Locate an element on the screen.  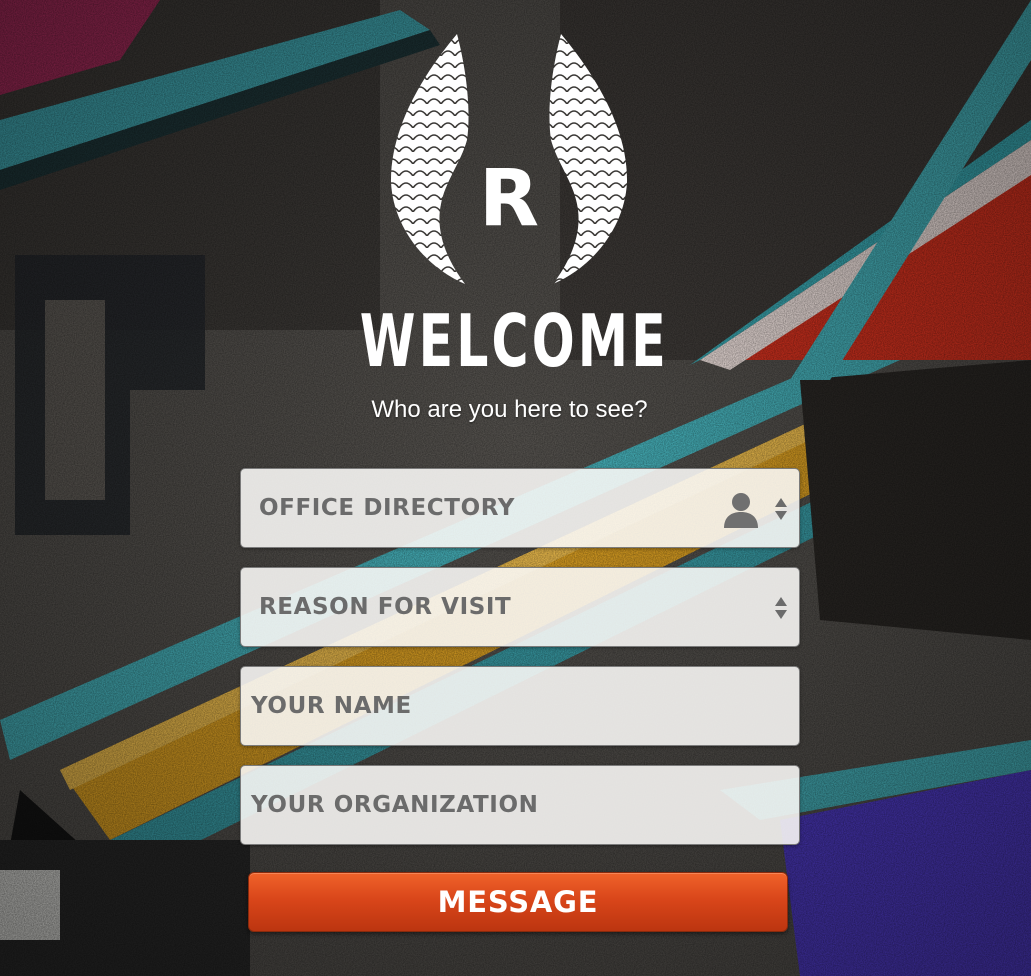
message-button-label: MESSAGE is located at coordinates (518, 902).